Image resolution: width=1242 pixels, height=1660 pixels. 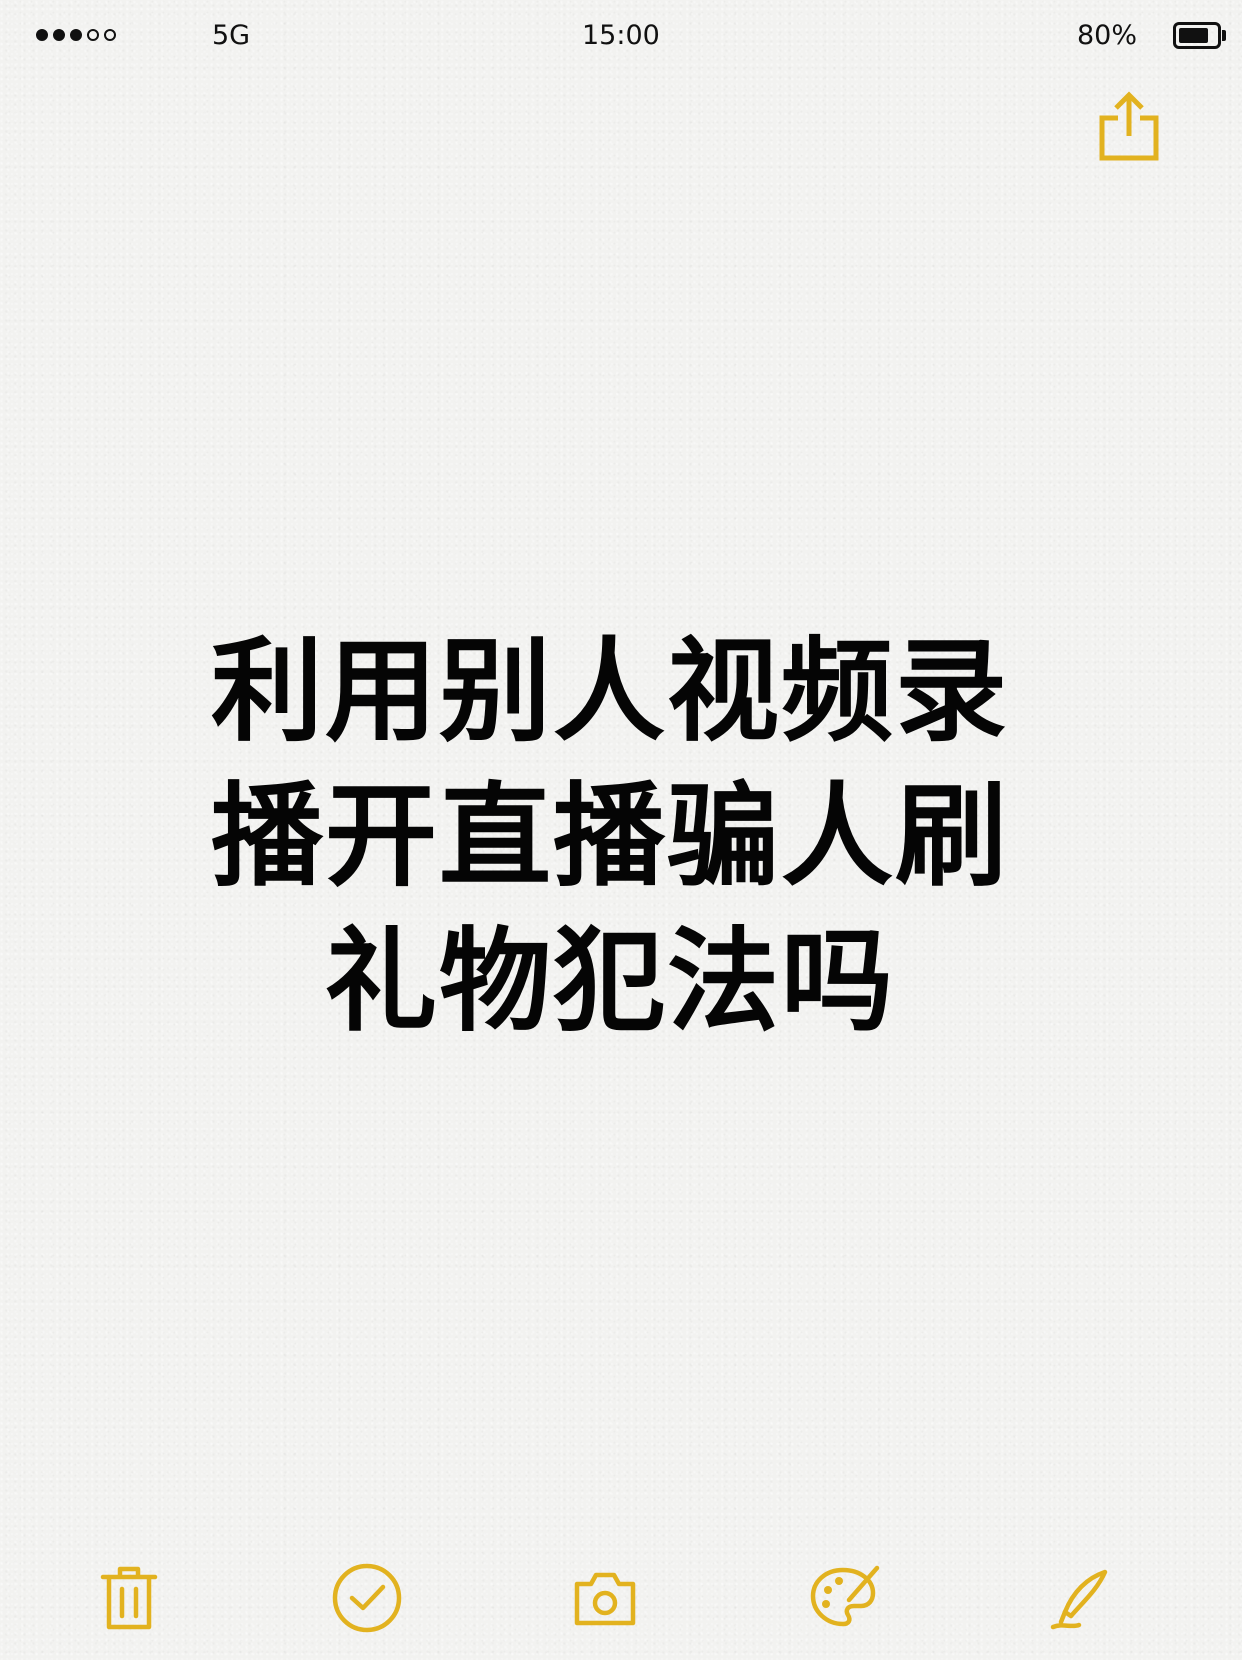 I want to click on clock: 15:00, so click(x=621, y=35).